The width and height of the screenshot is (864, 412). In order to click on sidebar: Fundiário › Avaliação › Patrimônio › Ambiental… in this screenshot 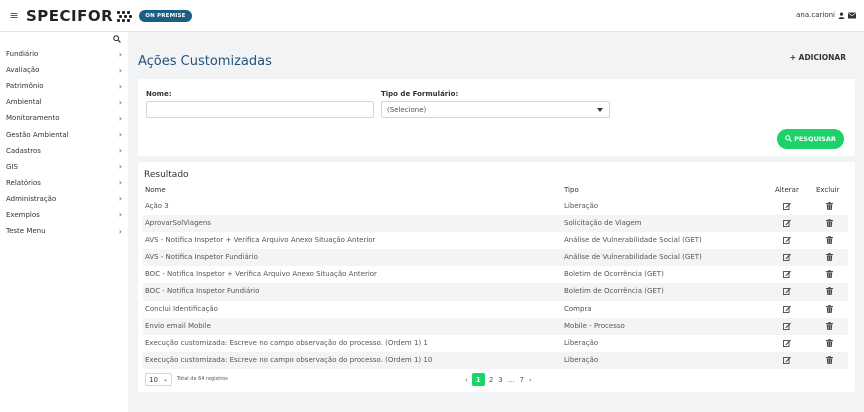, I will do `click(64, 222)`.